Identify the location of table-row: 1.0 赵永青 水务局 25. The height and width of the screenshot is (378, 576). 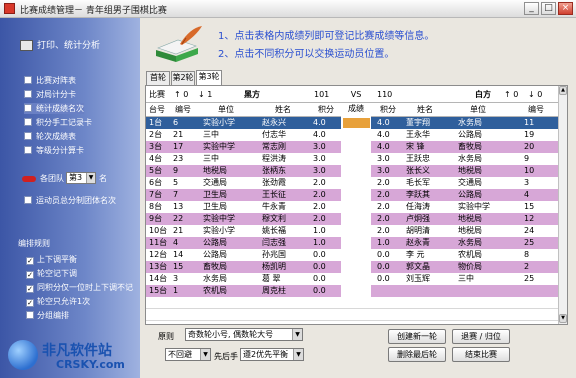
(464, 243).